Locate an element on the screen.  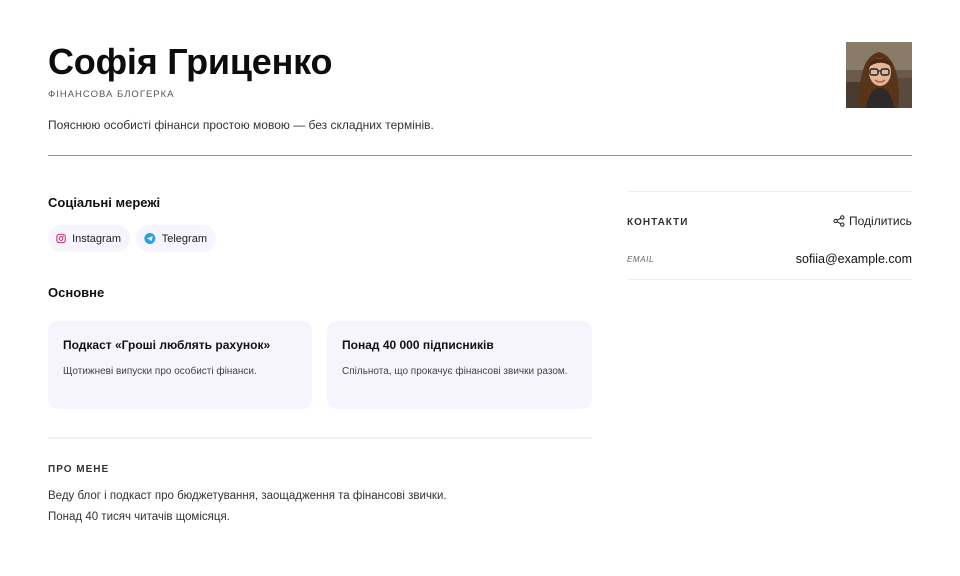
profile-role: ФІНАНСОВА БЛОГЕРКА is located at coordinates (111, 94).